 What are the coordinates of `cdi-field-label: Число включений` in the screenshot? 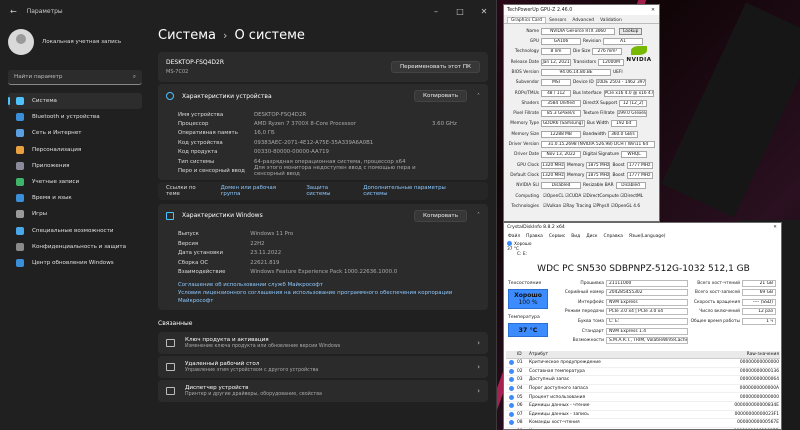 It's located at (719, 312).